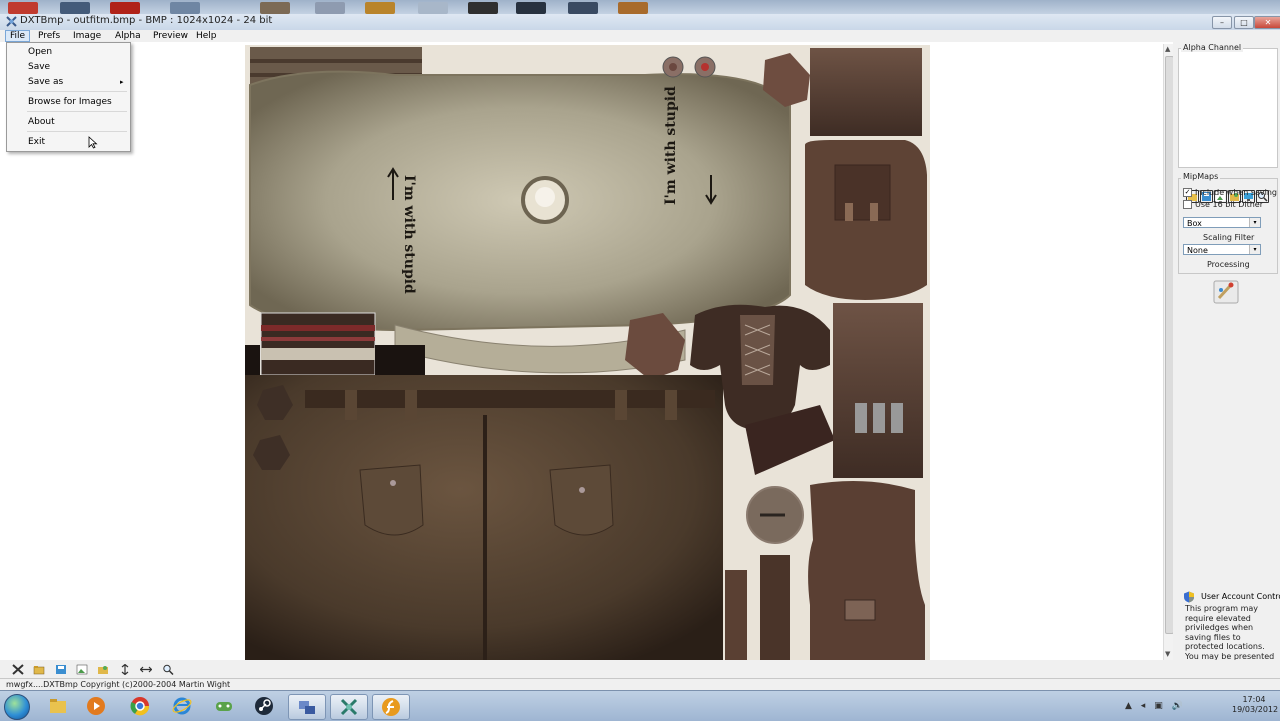 This screenshot has width=1280, height=721. What do you see at coordinates (87, 36) in the screenshot?
I see `menu-image: Image` at bounding box center [87, 36].